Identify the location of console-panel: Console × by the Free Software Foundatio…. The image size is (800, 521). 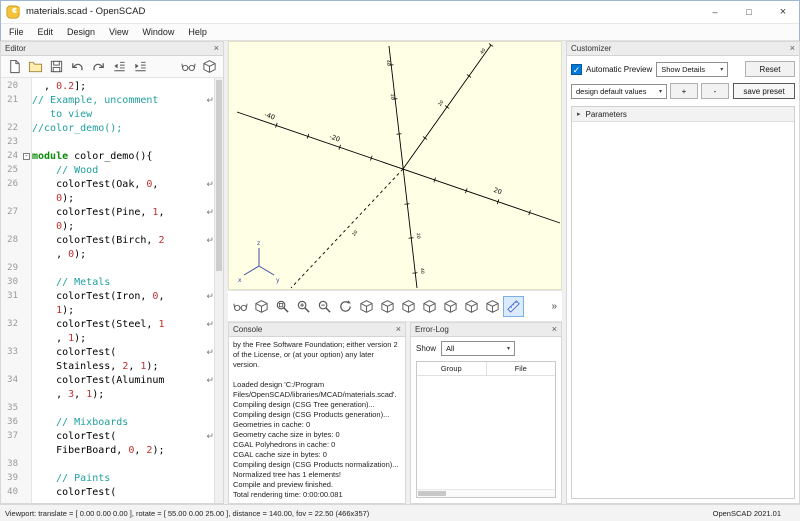
(317, 413).